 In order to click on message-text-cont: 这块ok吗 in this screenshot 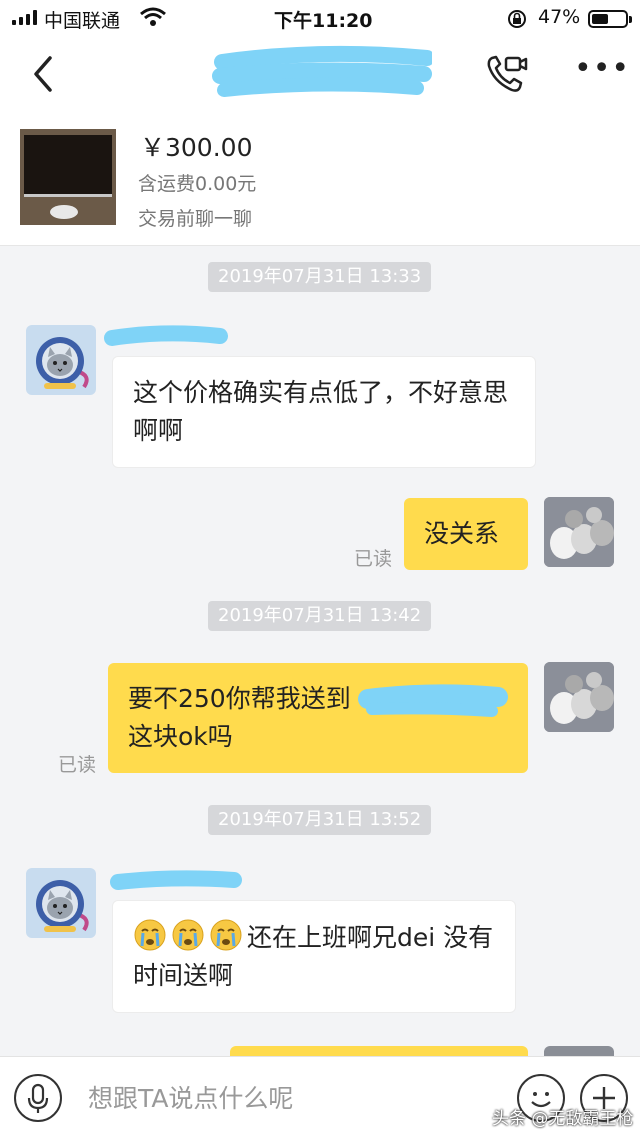, I will do `click(180, 736)`.